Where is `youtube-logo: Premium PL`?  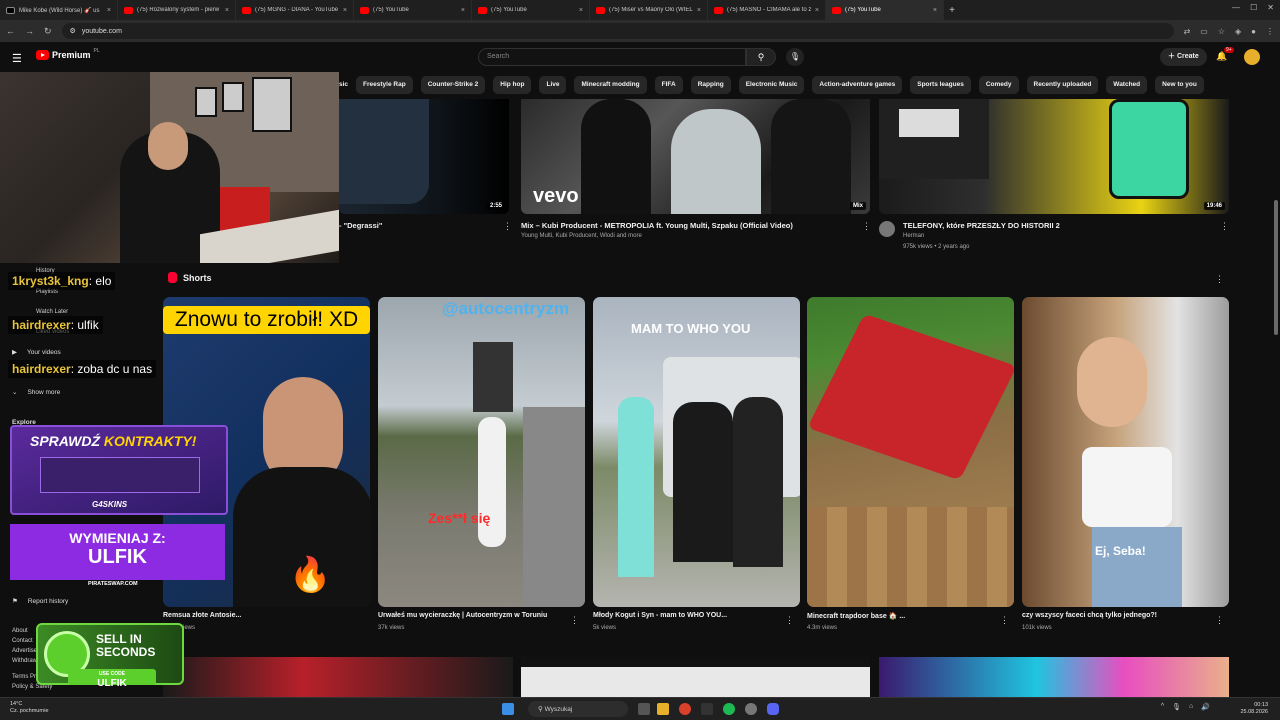 youtube-logo: Premium PL is located at coordinates (68, 54).